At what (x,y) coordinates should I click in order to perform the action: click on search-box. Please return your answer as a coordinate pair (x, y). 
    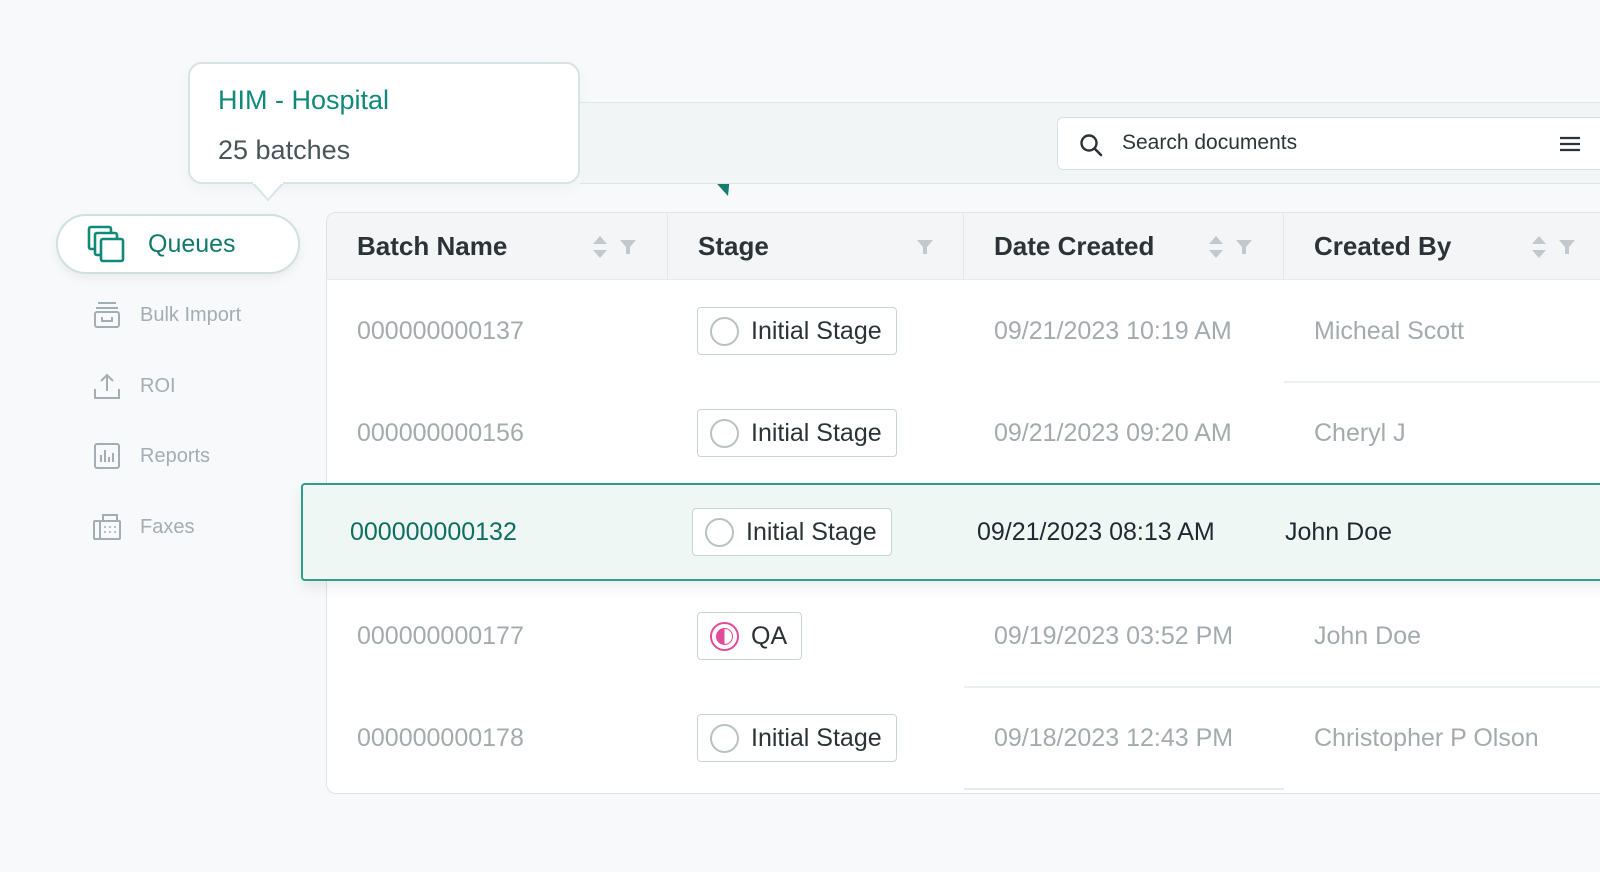
    Looking at the image, I should click on (1328, 143).